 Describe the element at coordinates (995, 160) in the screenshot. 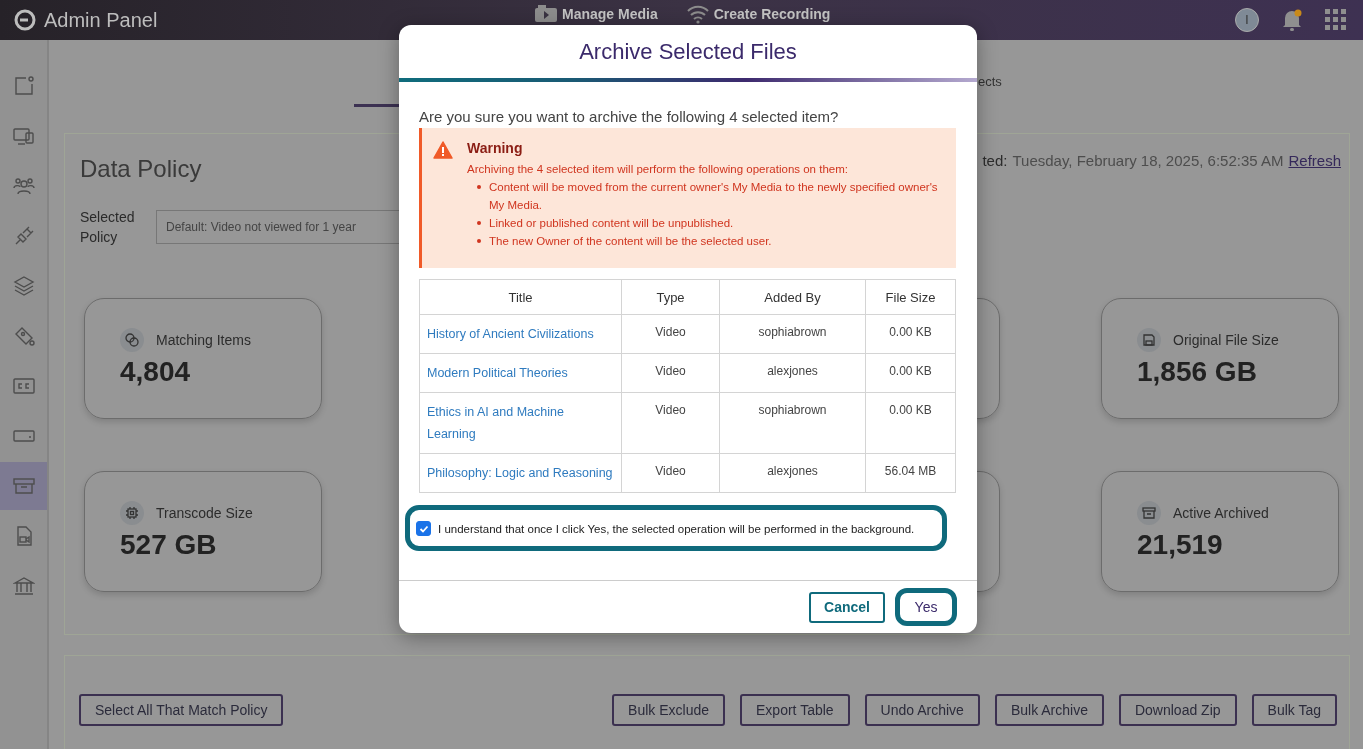

I see `updated-label: ted:` at that location.